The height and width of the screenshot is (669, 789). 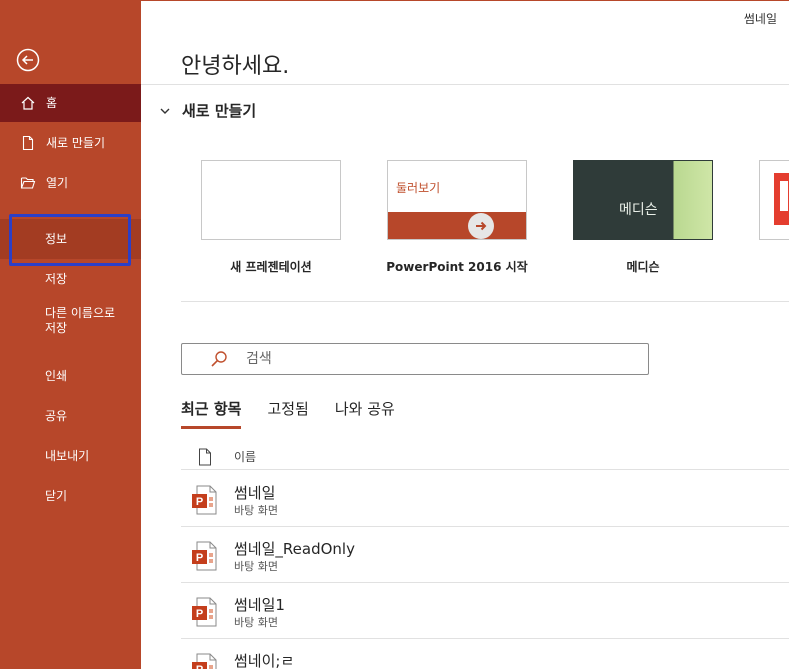 I want to click on template-caption: 메디슨, so click(x=643, y=267).